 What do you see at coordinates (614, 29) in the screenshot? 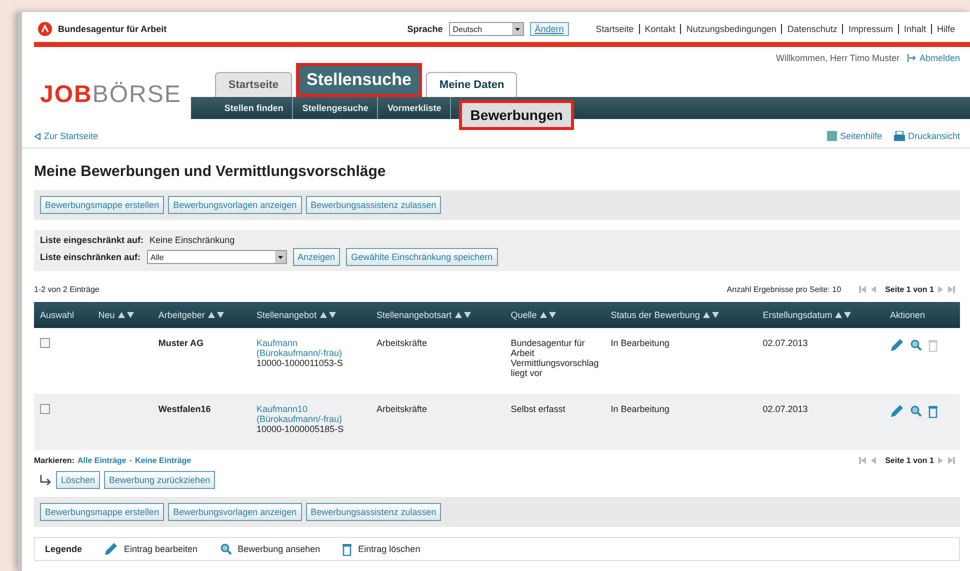
I see `header-link: Startseite` at bounding box center [614, 29].